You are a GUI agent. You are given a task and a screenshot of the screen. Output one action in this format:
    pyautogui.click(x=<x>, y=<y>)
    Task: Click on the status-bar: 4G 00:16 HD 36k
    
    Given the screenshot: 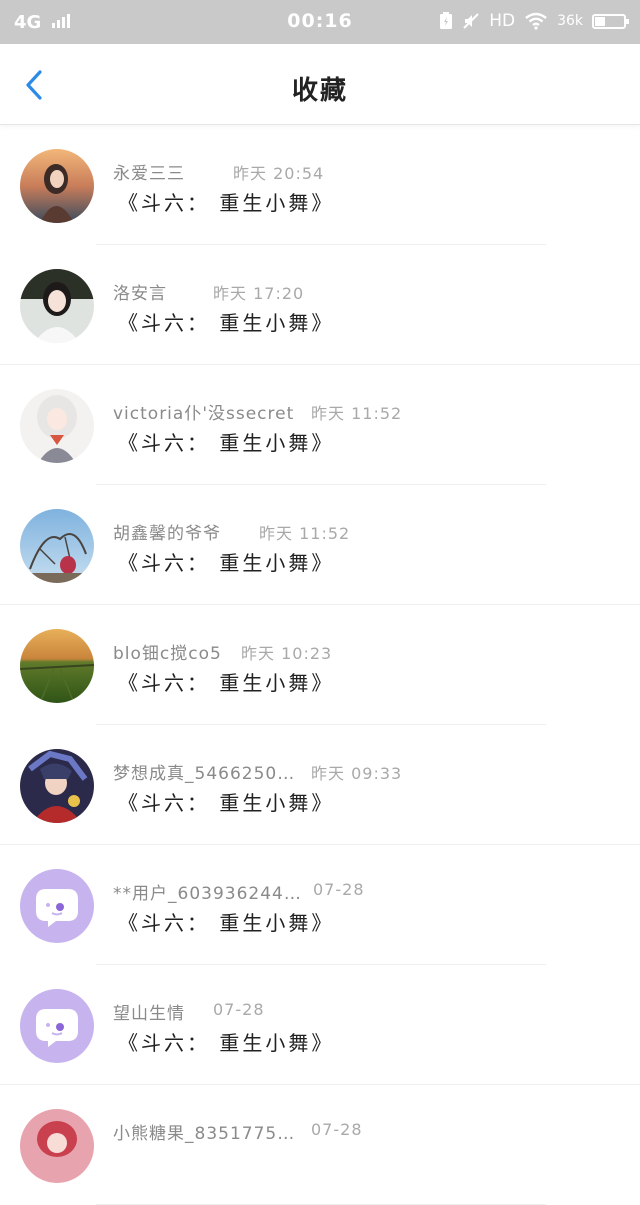 What is the action you would take?
    pyautogui.click(x=320, y=22)
    